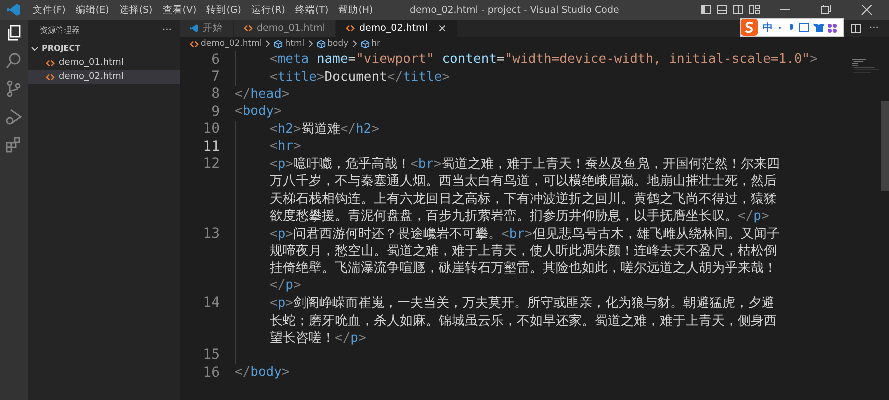 Image resolution: width=889 pixels, height=400 pixels. Describe the element at coordinates (258, 112) in the screenshot. I see `code-line: <body>` at that location.